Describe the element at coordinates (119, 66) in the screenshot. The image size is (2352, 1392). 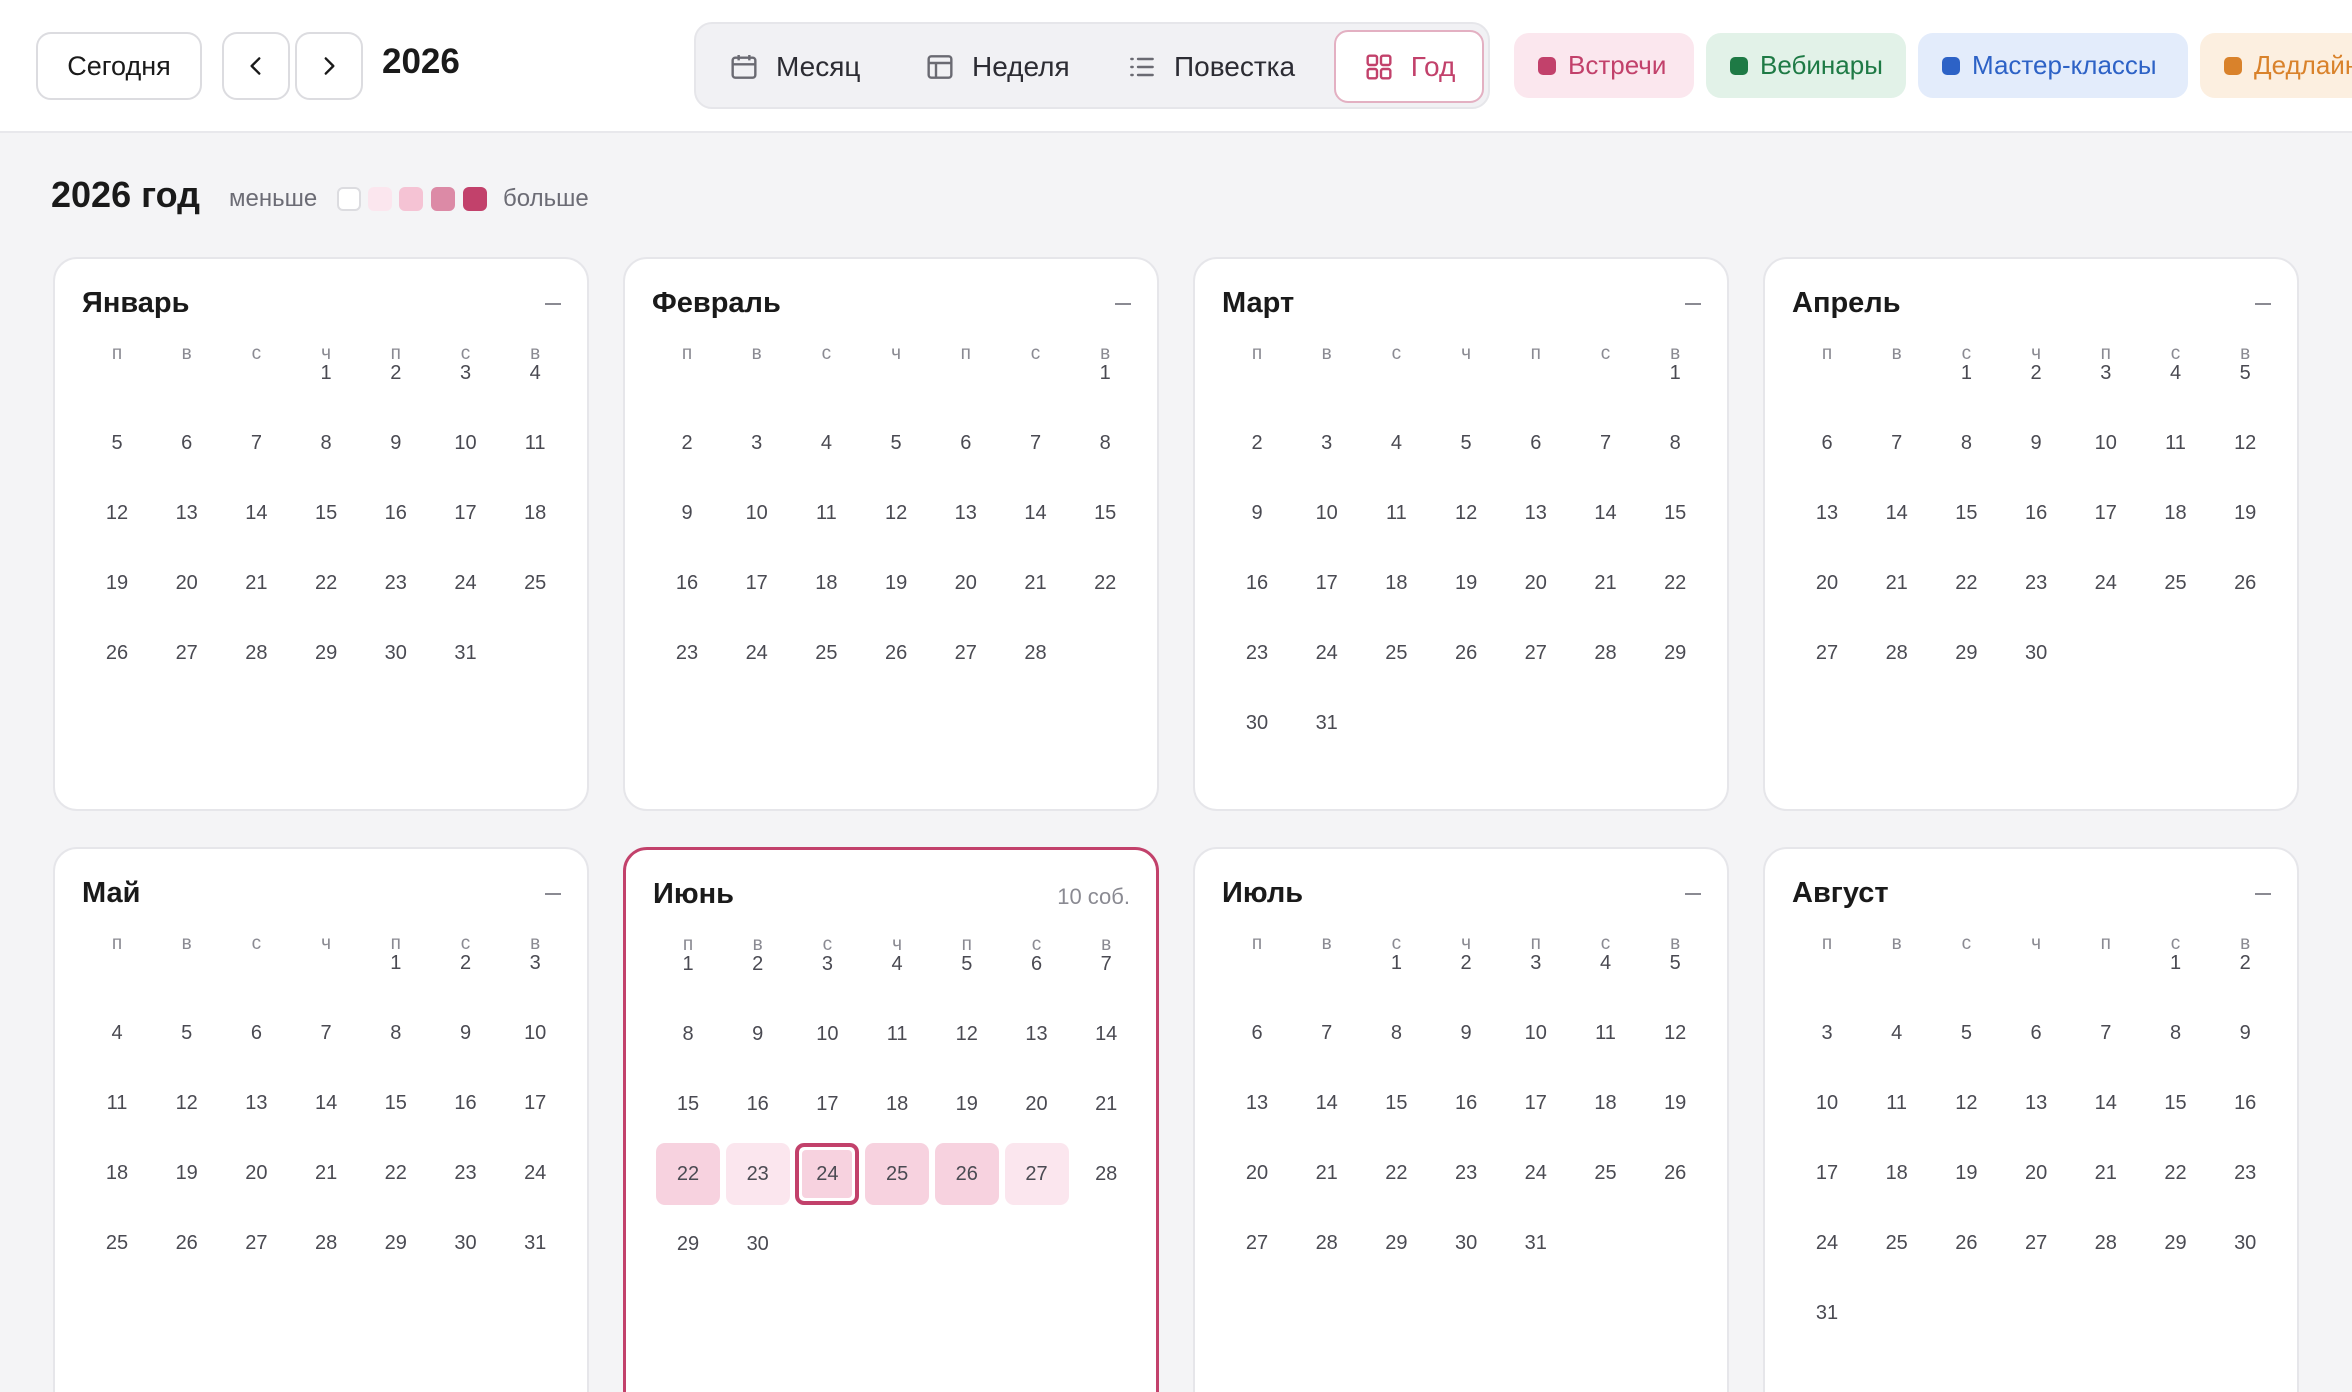
I see `today-button: Сегодня` at that location.